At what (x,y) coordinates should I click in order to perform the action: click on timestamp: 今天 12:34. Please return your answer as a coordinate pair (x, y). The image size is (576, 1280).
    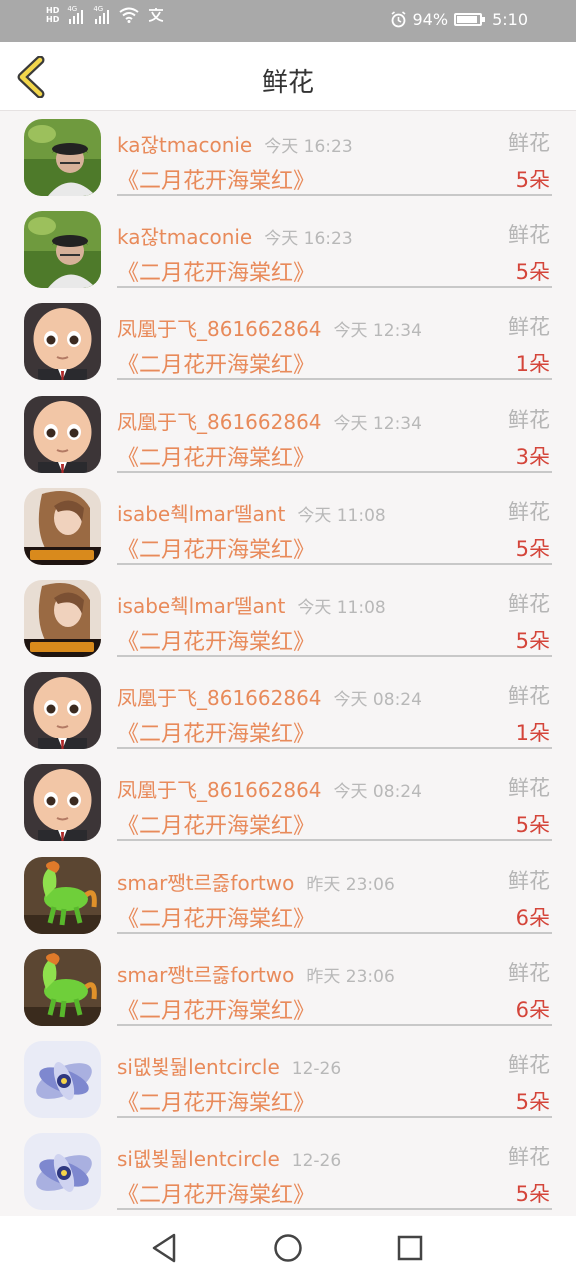
    Looking at the image, I should click on (377, 423).